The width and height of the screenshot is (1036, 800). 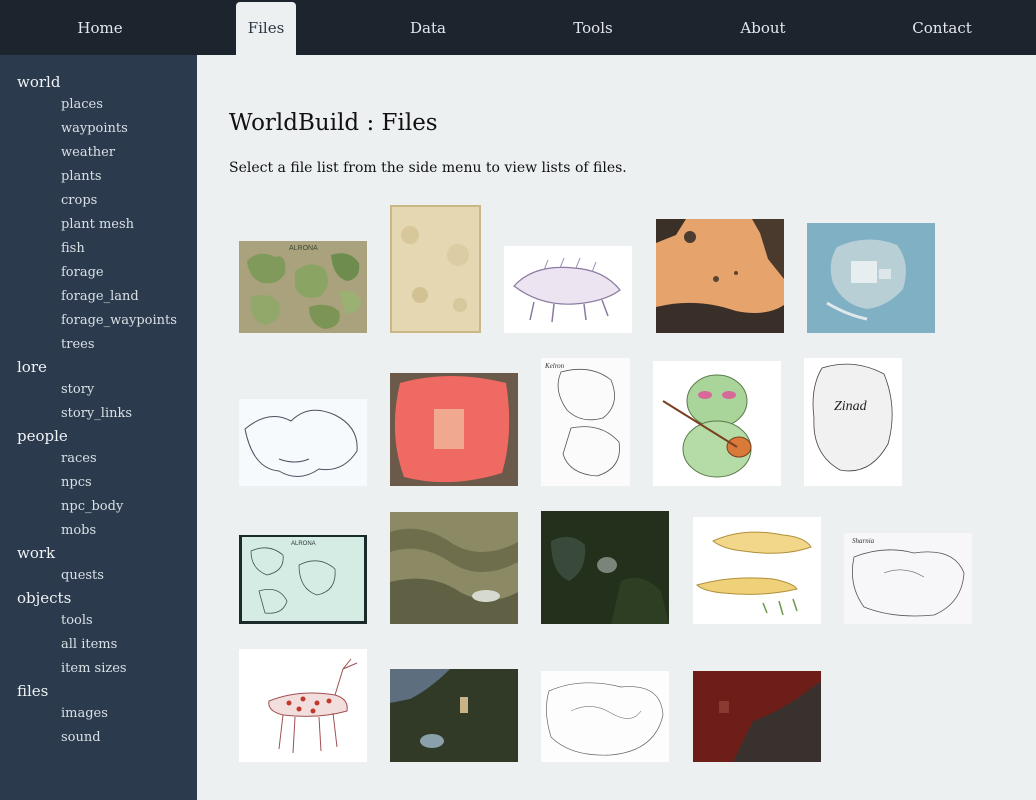 I want to click on sidebar-item-images: images, so click(x=84, y=713).